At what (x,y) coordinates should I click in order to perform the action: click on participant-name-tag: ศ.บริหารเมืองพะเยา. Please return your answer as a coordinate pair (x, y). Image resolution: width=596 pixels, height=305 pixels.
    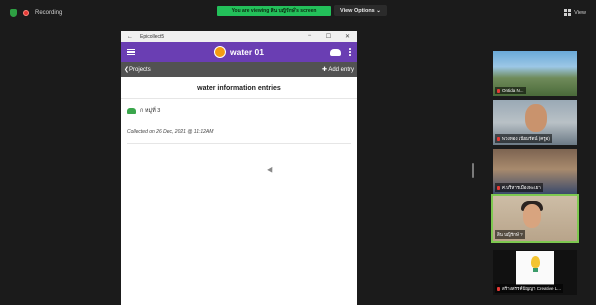
    Looking at the image, I should click on (519, 187).